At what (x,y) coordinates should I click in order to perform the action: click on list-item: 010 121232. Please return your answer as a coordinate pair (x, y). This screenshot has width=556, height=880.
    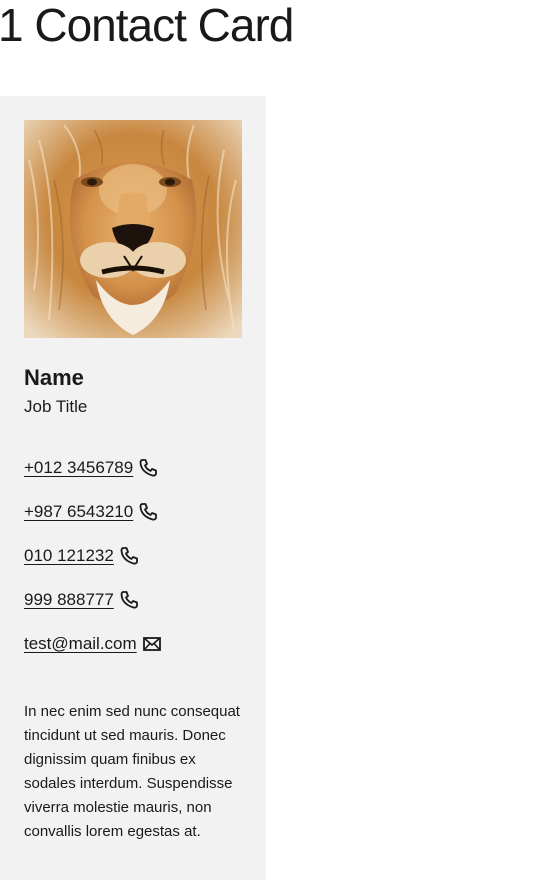
    Looking at the image, I should click on (133, 566).